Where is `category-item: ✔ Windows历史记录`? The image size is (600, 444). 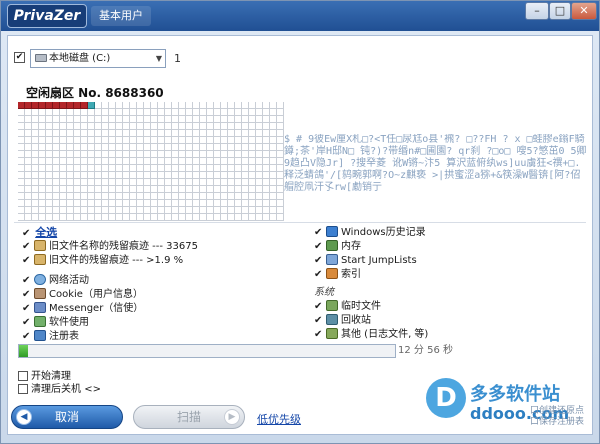
category-item: ✔ Windows历史记录 is located at coordinates (371, 233).